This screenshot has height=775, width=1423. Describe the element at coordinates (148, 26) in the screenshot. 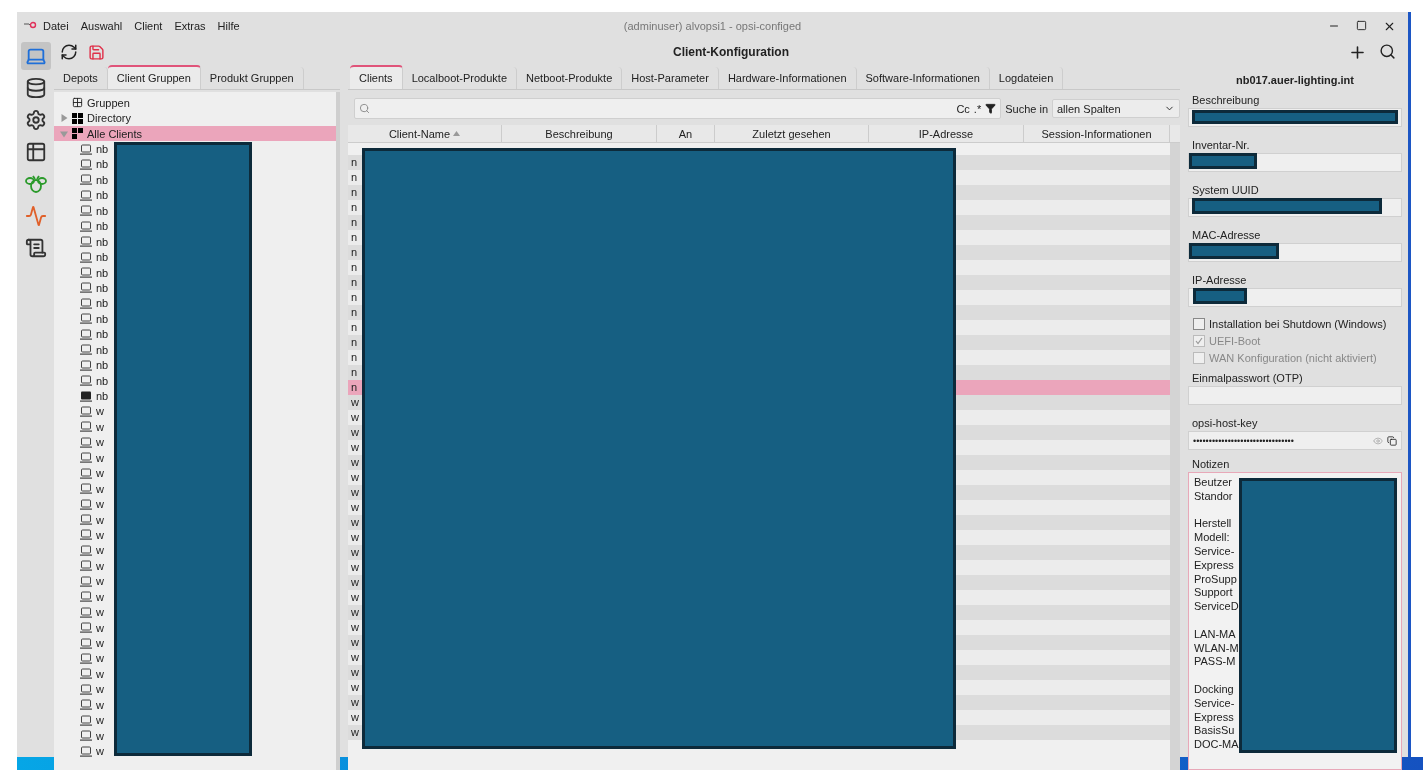

I see `menu-item: Client` at that location.